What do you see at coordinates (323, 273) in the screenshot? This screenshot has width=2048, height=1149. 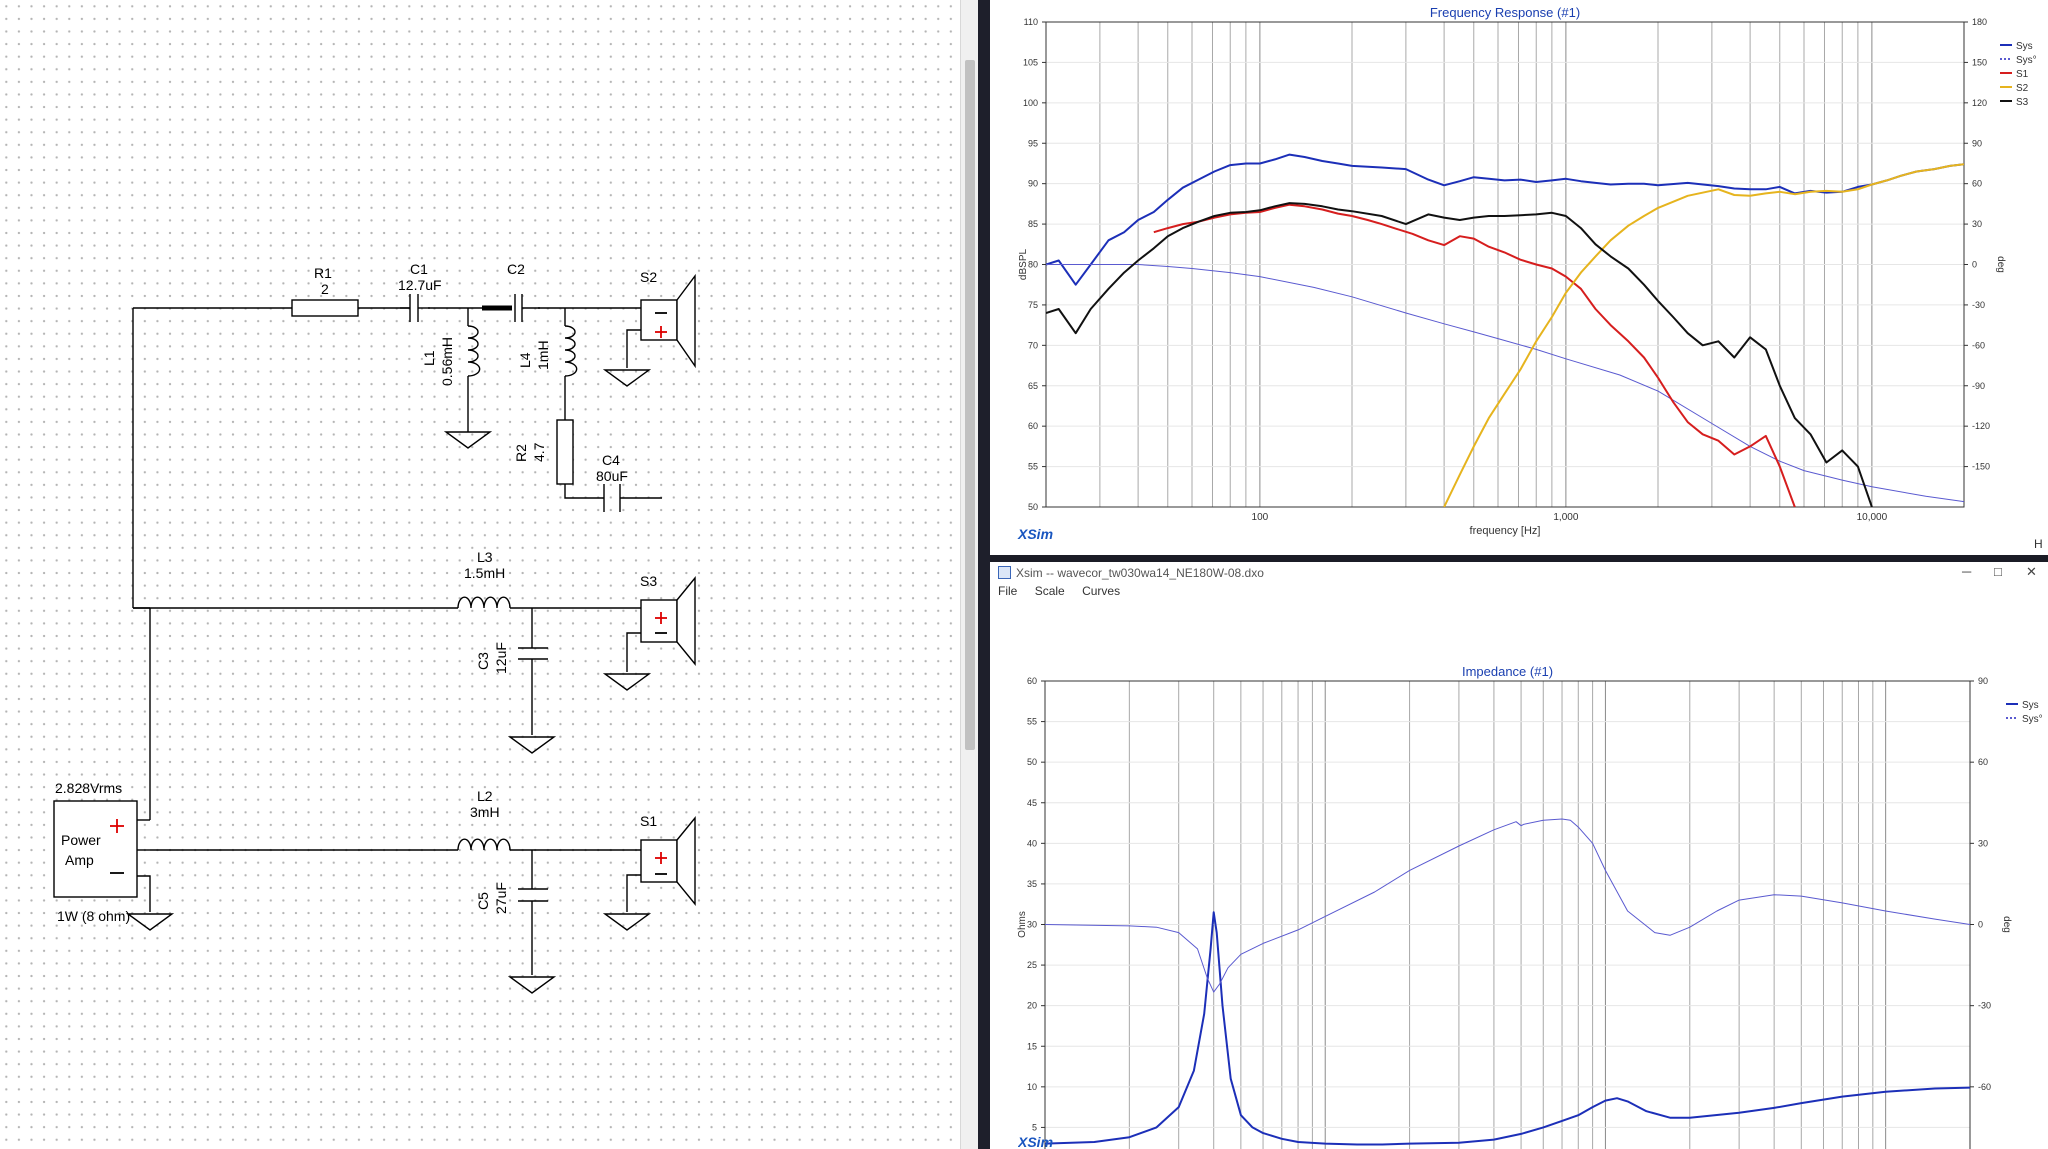 I see `label-r1: R1` at bounding box center [323, 273].